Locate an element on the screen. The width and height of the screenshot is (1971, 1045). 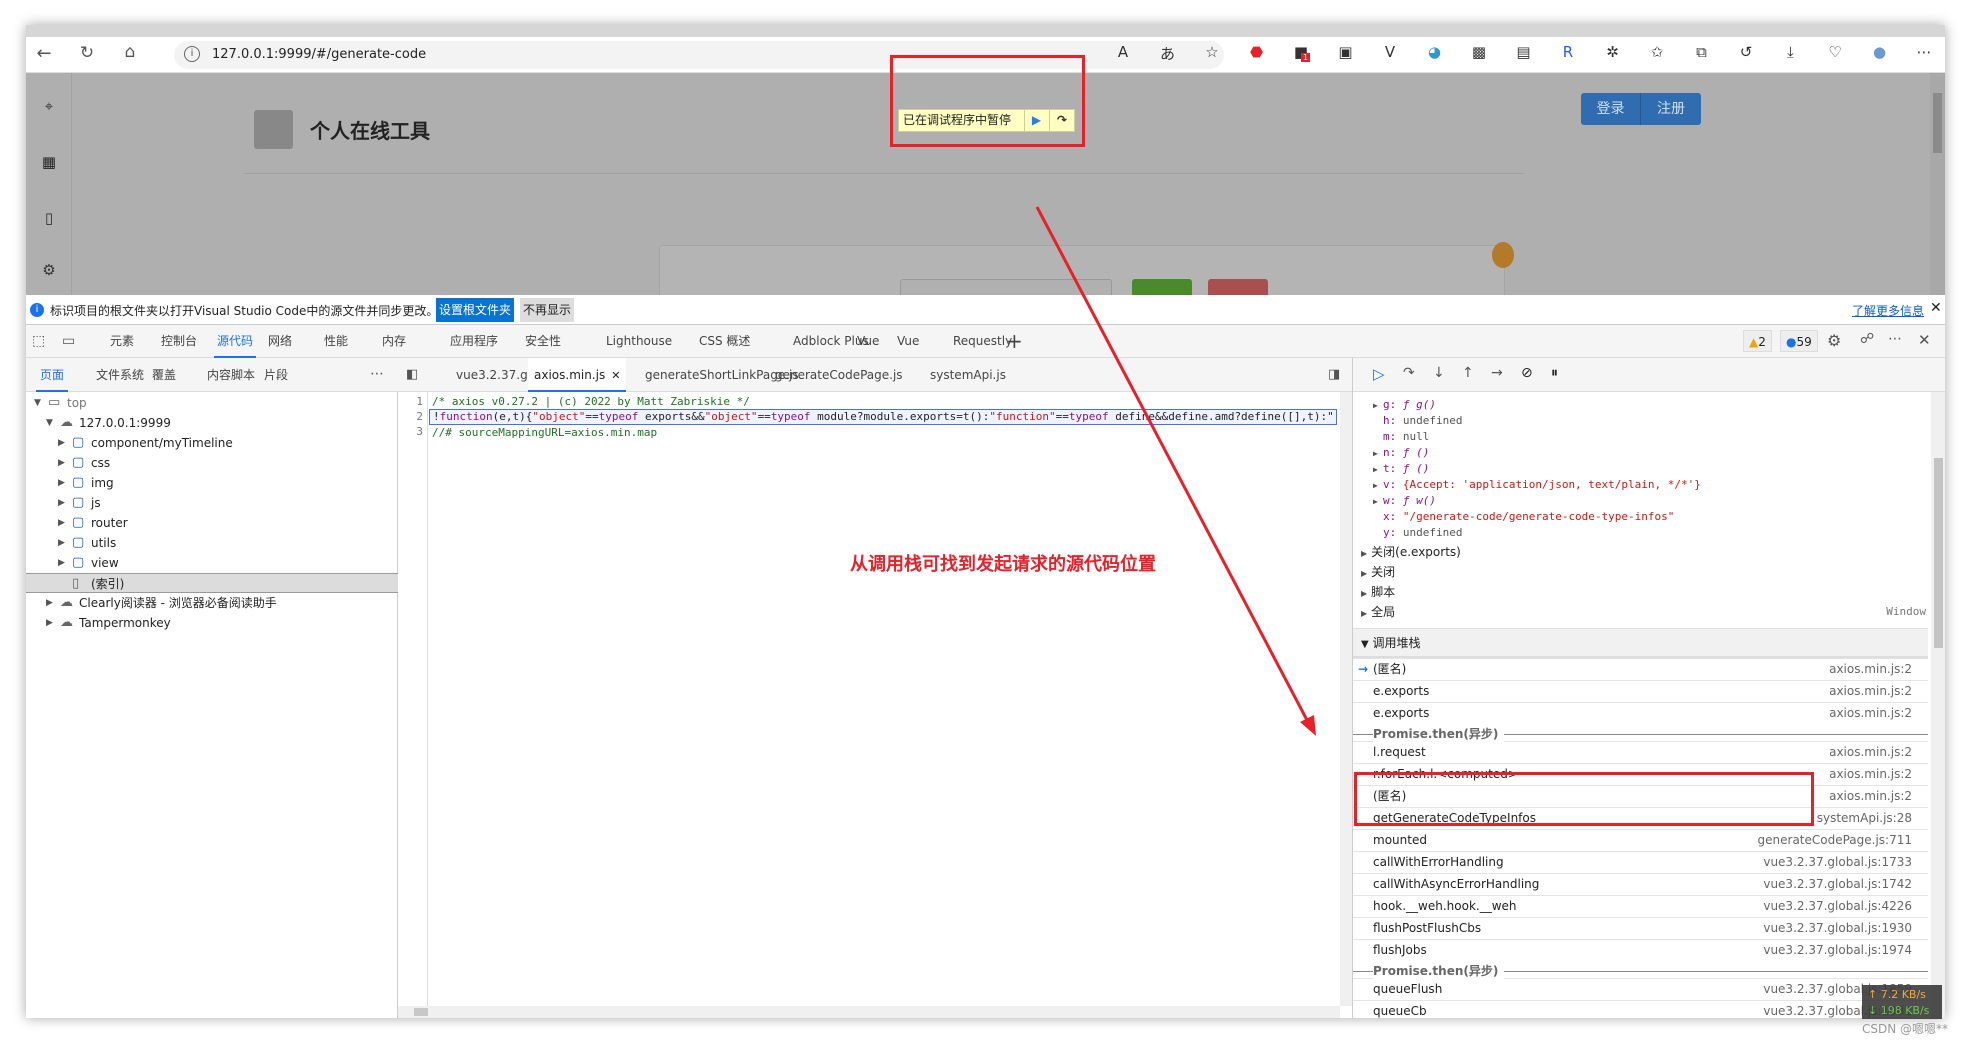
annotation-arrow is located at coordinates (1175, 471).